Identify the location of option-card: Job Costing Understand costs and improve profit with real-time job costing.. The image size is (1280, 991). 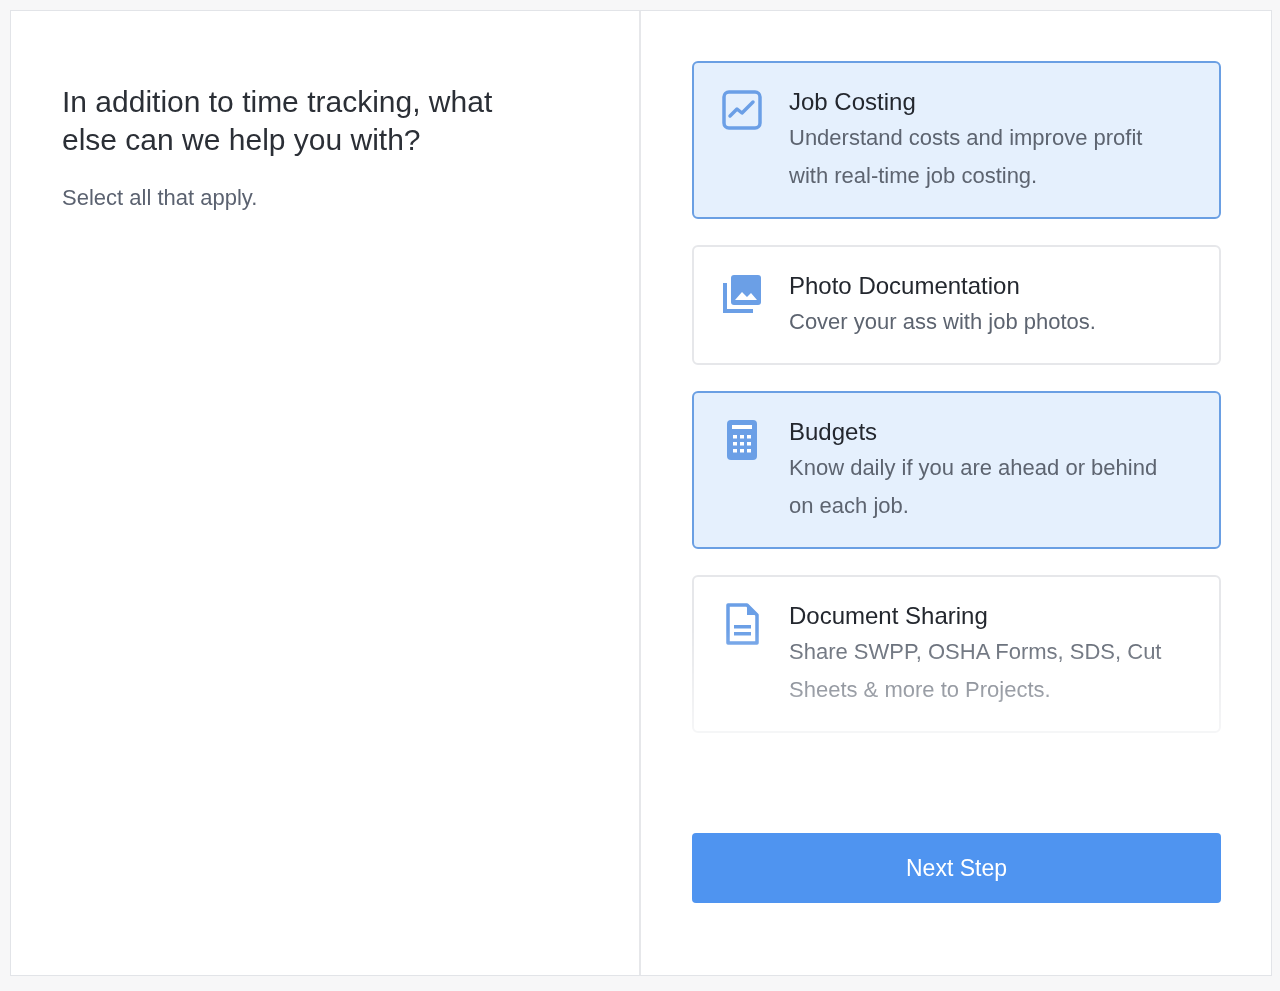
(956, 140).